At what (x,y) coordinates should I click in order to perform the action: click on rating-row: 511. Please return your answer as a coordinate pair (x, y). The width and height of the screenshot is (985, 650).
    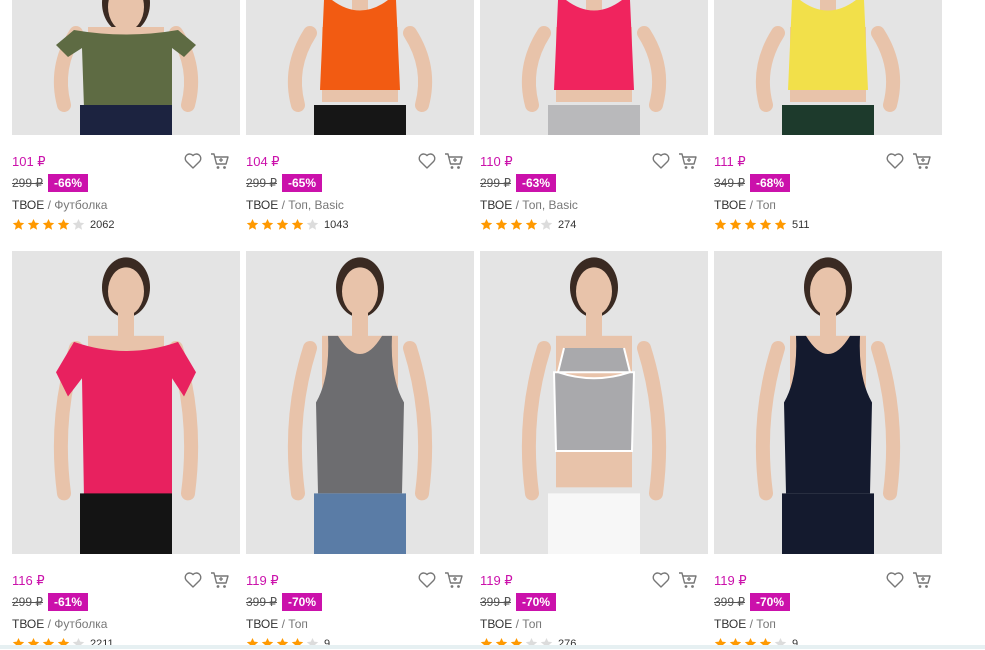
    Looking at the image, I should click on (762, 224).